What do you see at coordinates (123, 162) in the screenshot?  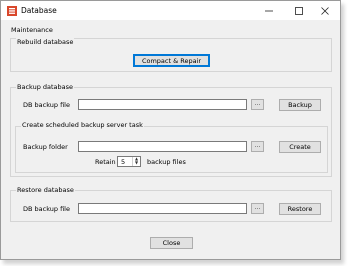 I see `retain-value: 5` at bounding box center [123, 162].